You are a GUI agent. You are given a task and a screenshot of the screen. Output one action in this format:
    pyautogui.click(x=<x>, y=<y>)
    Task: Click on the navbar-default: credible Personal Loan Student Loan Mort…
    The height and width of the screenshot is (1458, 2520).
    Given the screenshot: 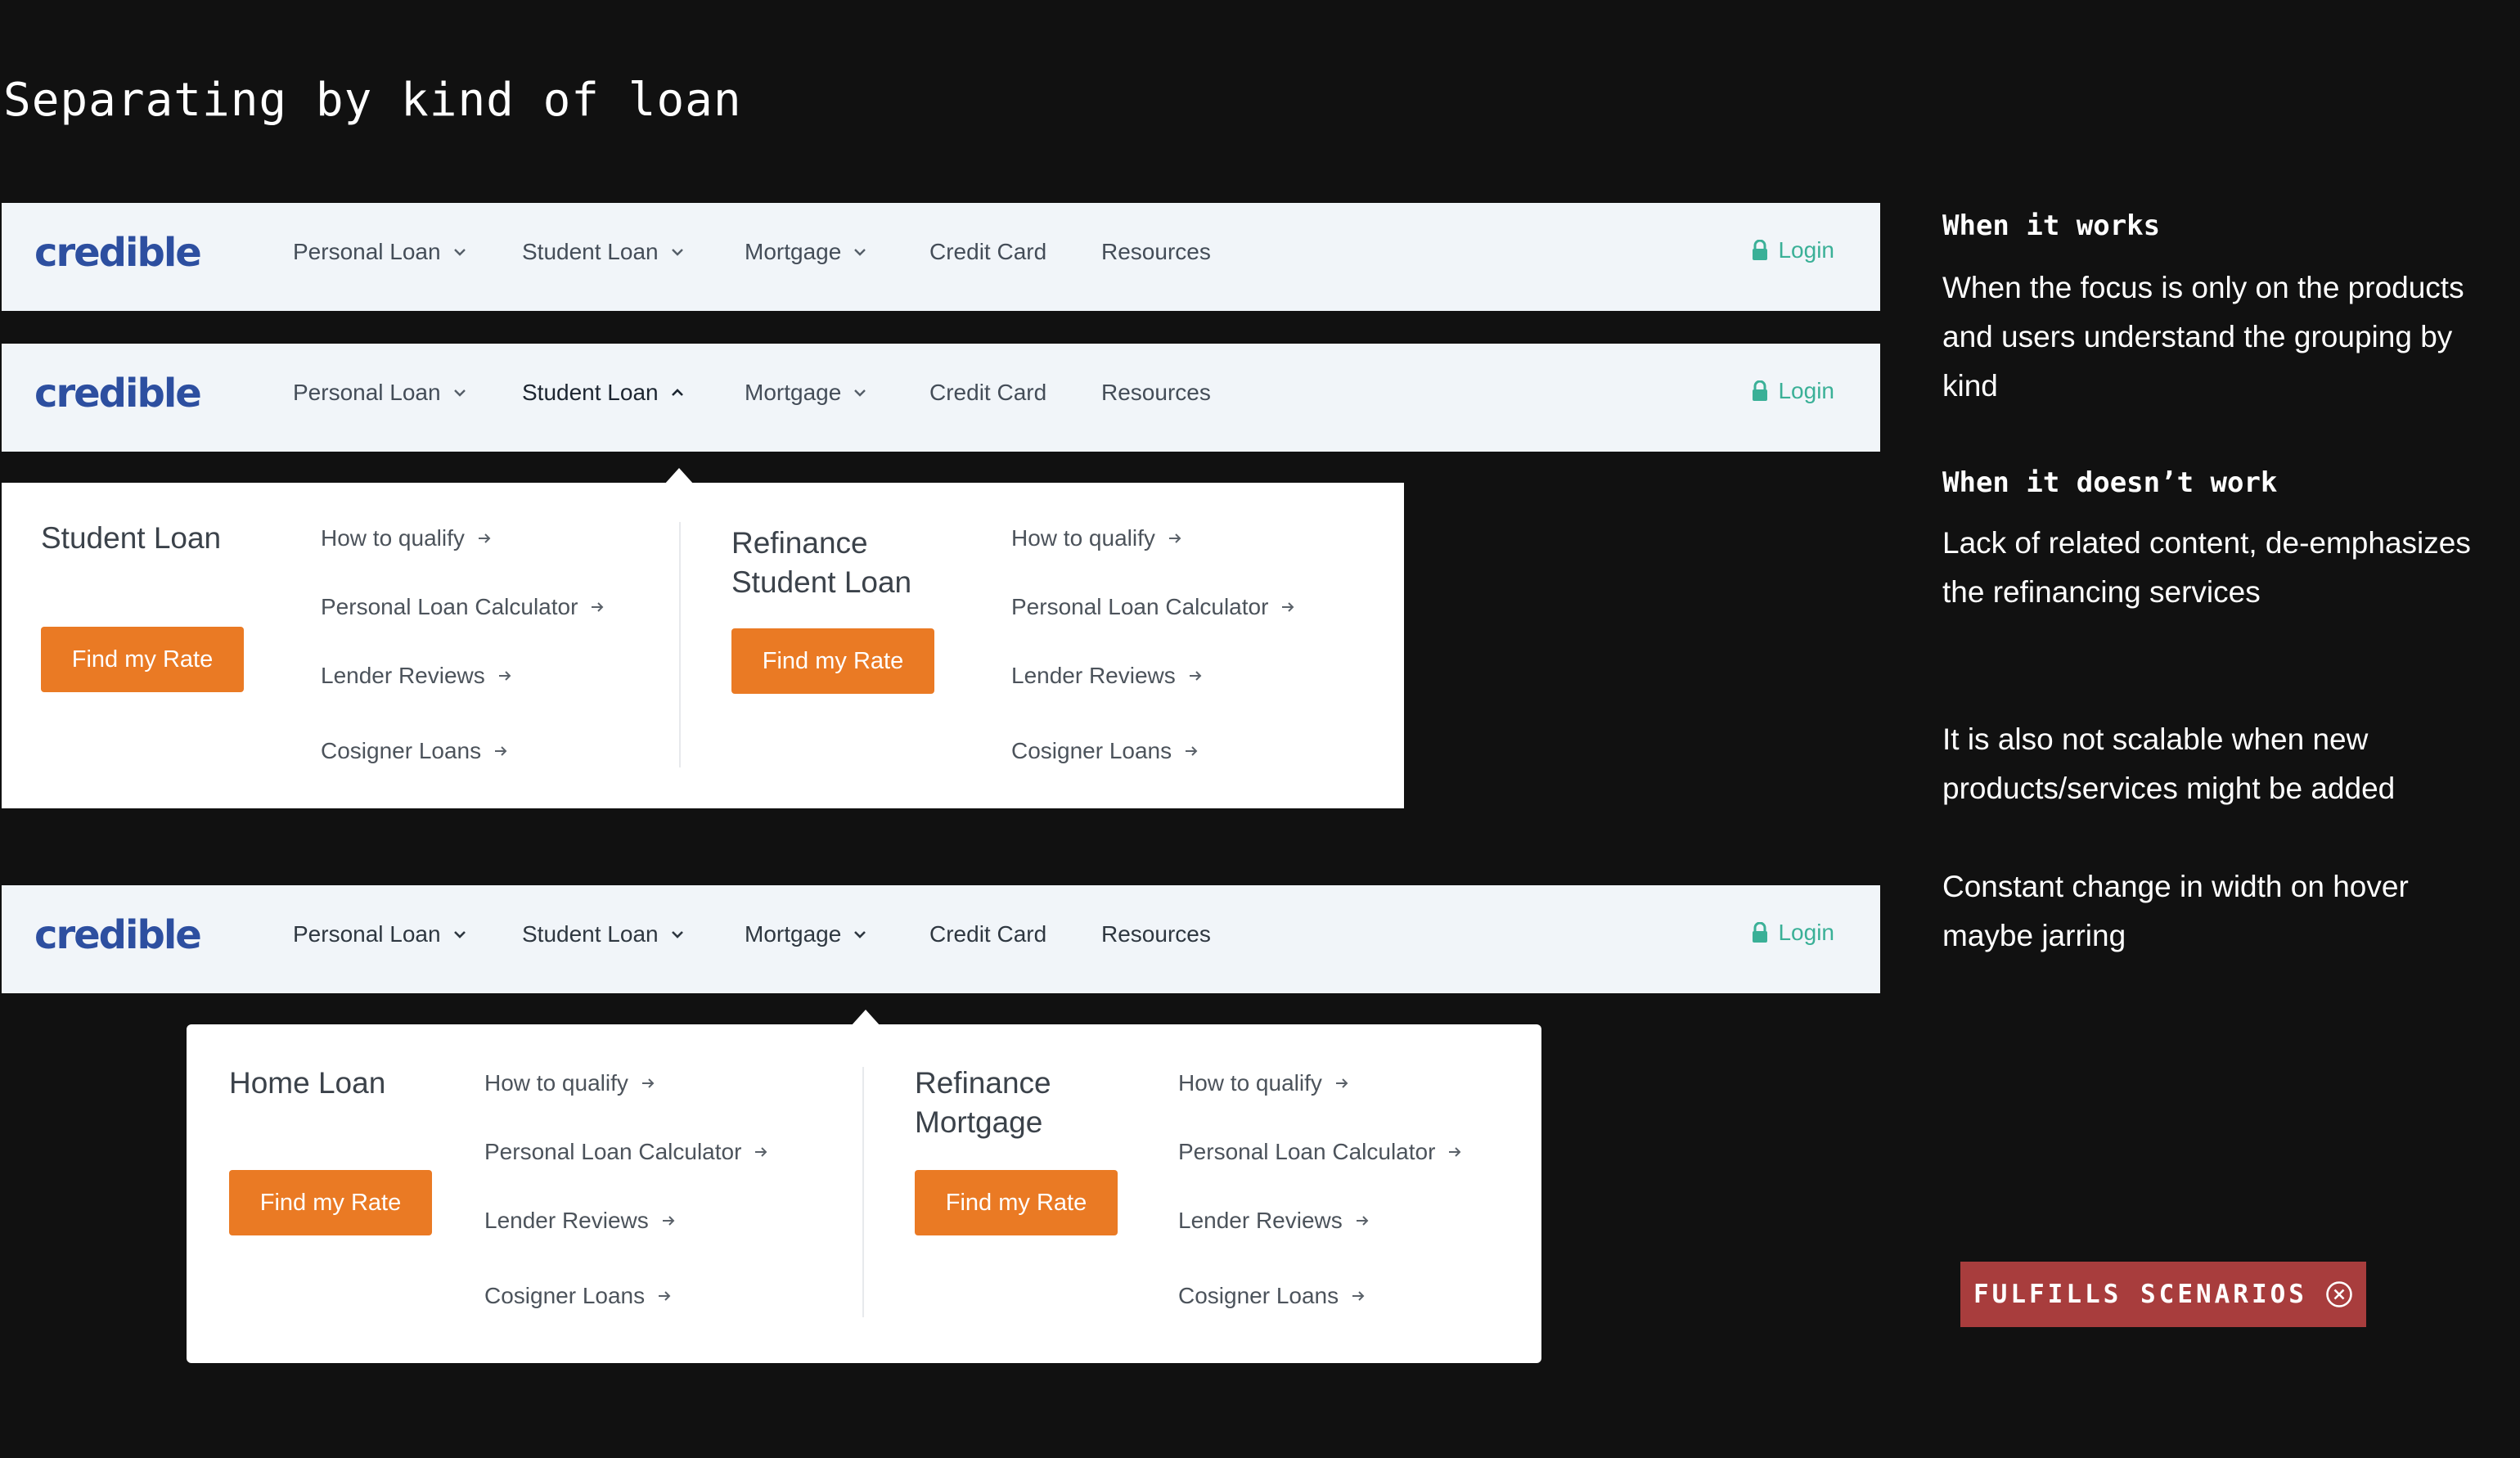 What is the action you would take?
    pyautogui.click(x=941, y=257)
    